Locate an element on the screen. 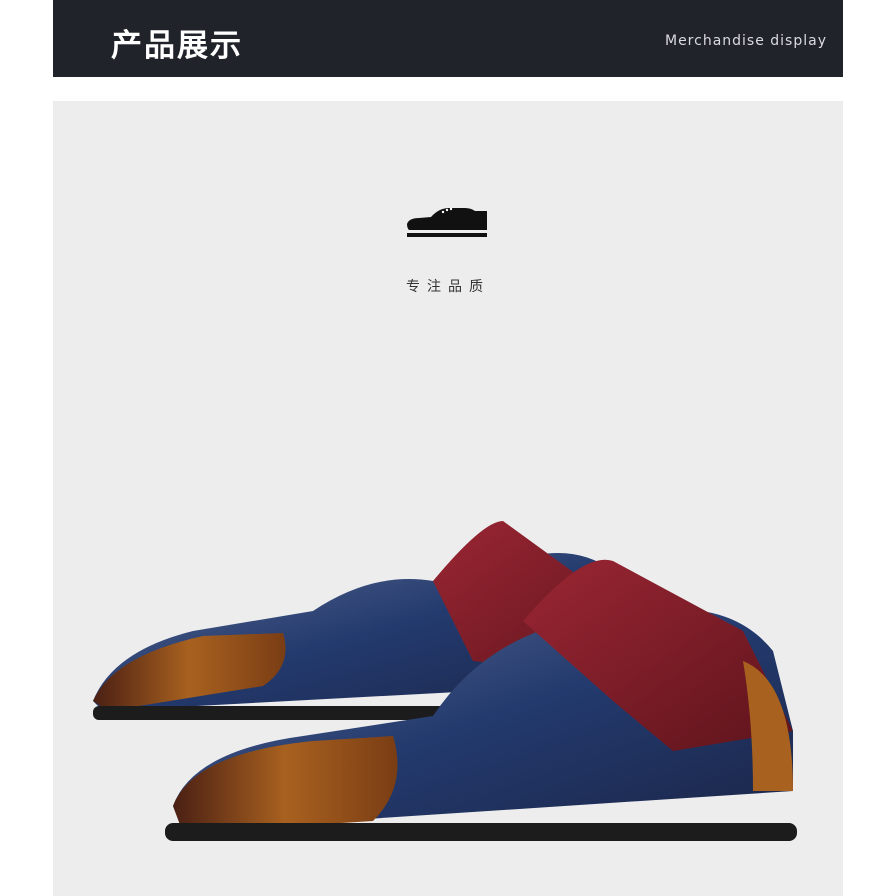  tagline: 专注品质 is located at coordinates (448, 287).